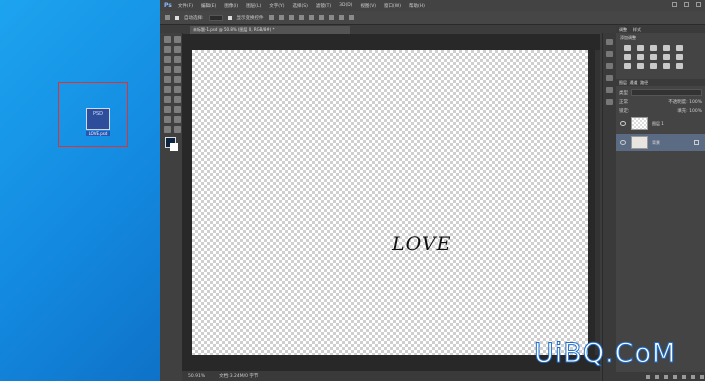 Image resolution: width=705 pixels, height=381 pixels. I want to click on brush-icon, so click(177, 69).